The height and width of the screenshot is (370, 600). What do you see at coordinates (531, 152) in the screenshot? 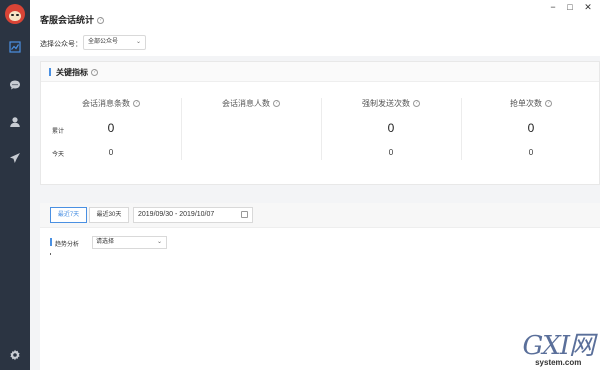
I see `metric-today-grab: 0` at bounding box center [531, 152].